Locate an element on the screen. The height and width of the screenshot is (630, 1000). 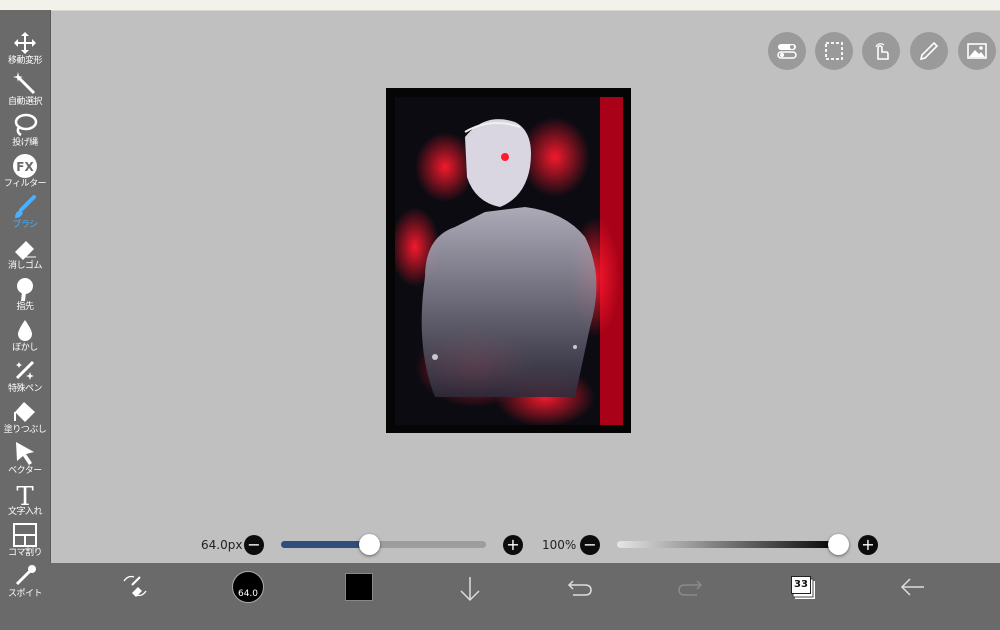
move-arrows-icon is located at coordinates (25, 43).